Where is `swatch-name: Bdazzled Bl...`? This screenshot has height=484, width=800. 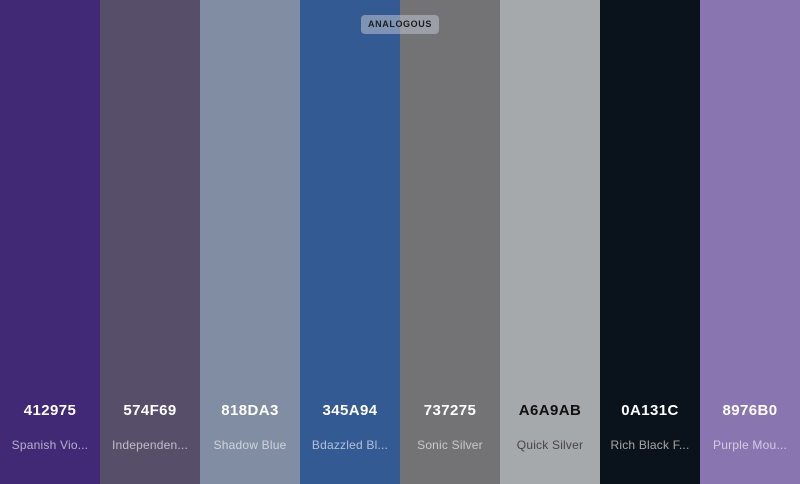
swatch-name: Bdazzled Bl... is located at coordinates (350, 445).